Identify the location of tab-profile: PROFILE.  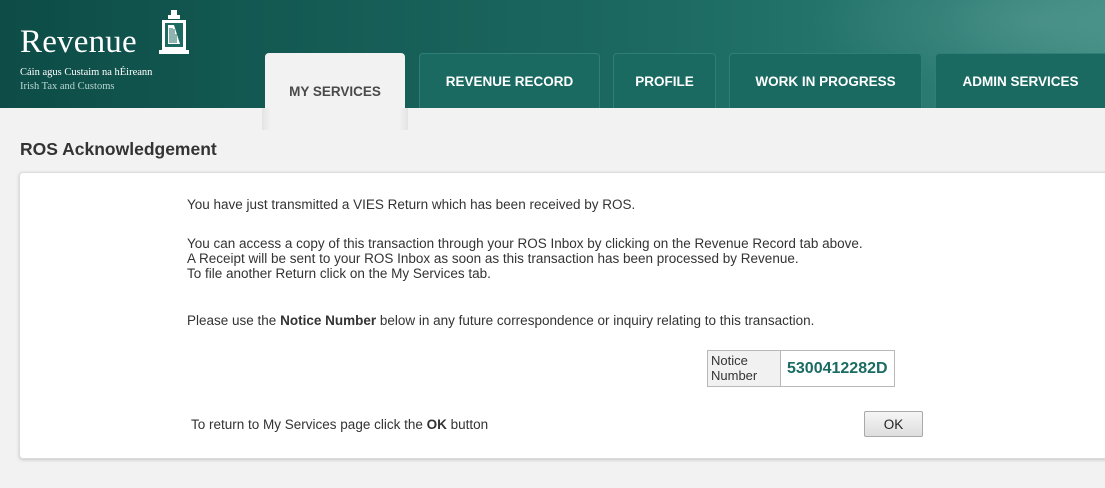
(664, 80).